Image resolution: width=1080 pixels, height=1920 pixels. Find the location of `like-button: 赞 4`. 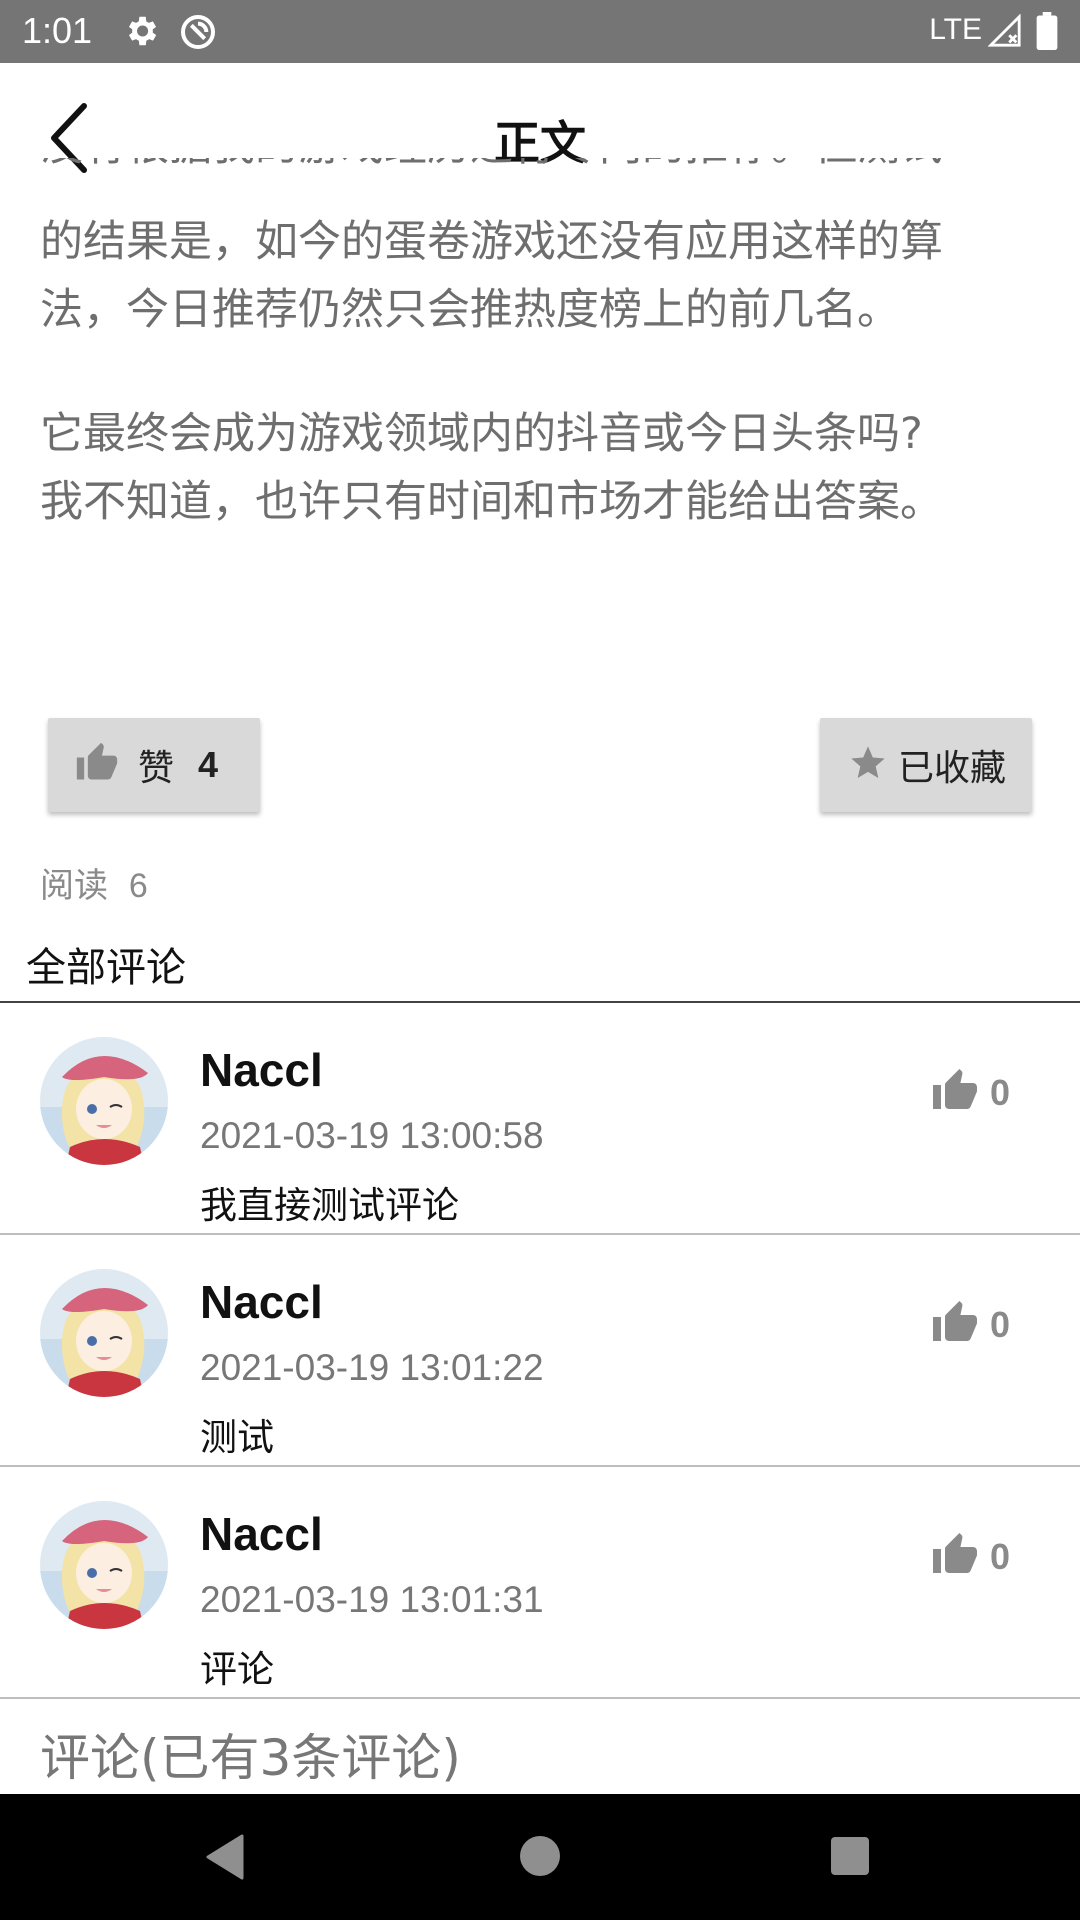

like-button: 赞 4 is located at coordinates (154, 765).